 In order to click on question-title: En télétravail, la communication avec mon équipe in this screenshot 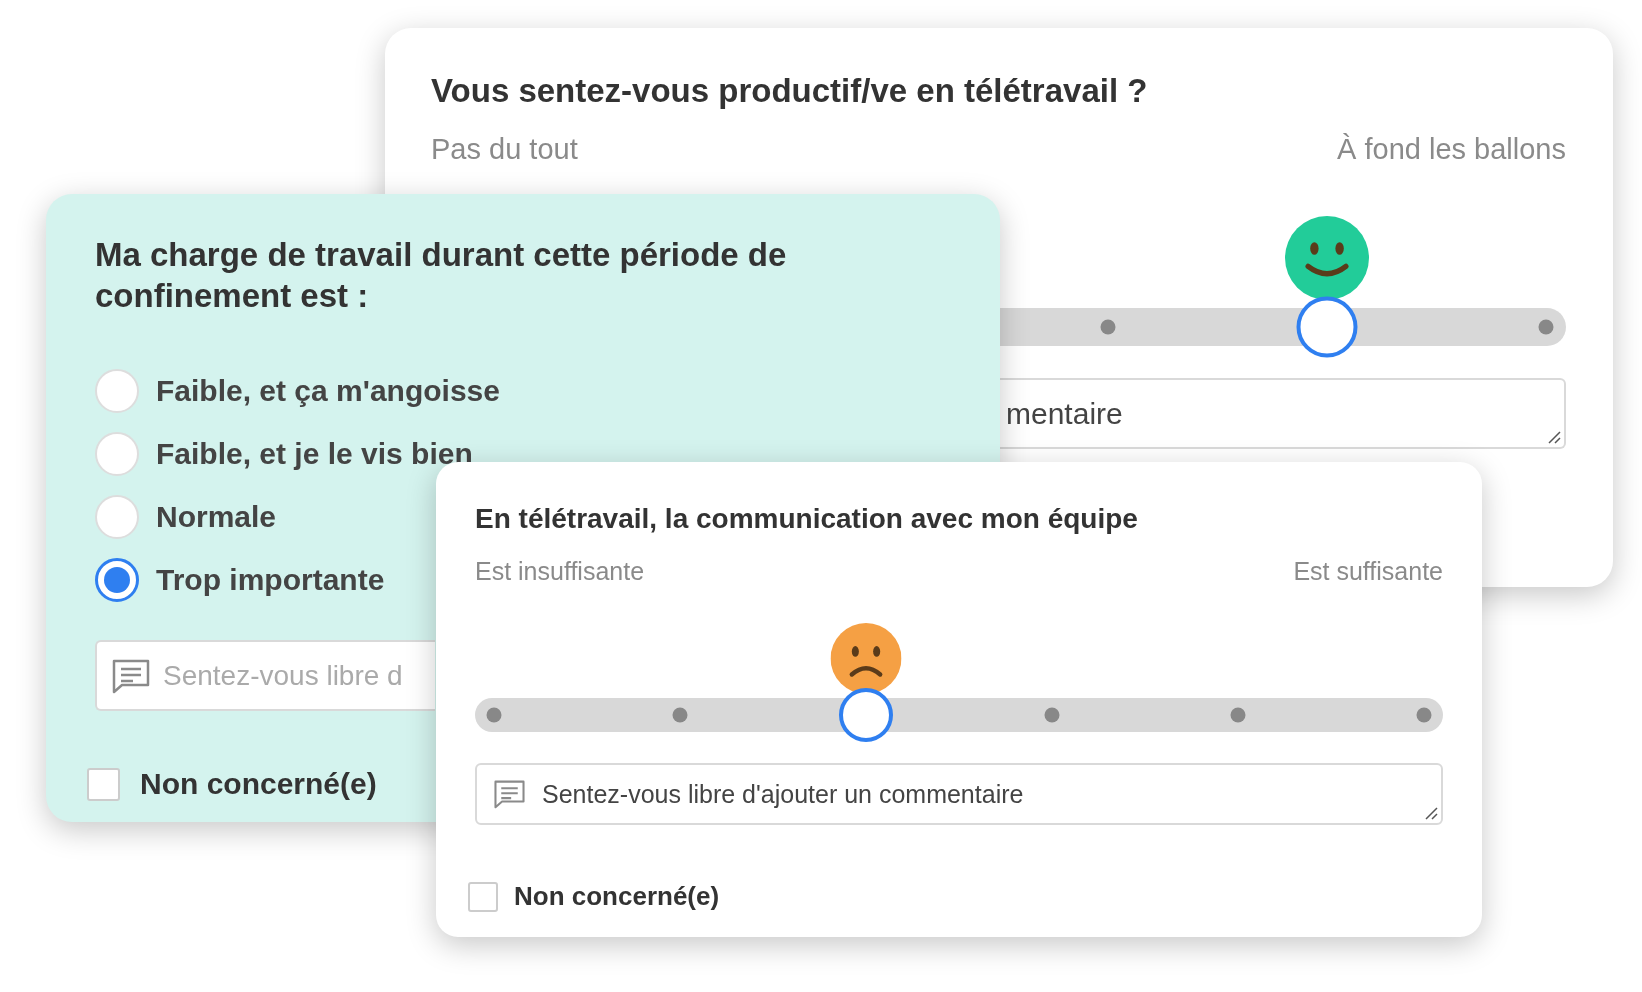, I will do `click(807, 519)`.